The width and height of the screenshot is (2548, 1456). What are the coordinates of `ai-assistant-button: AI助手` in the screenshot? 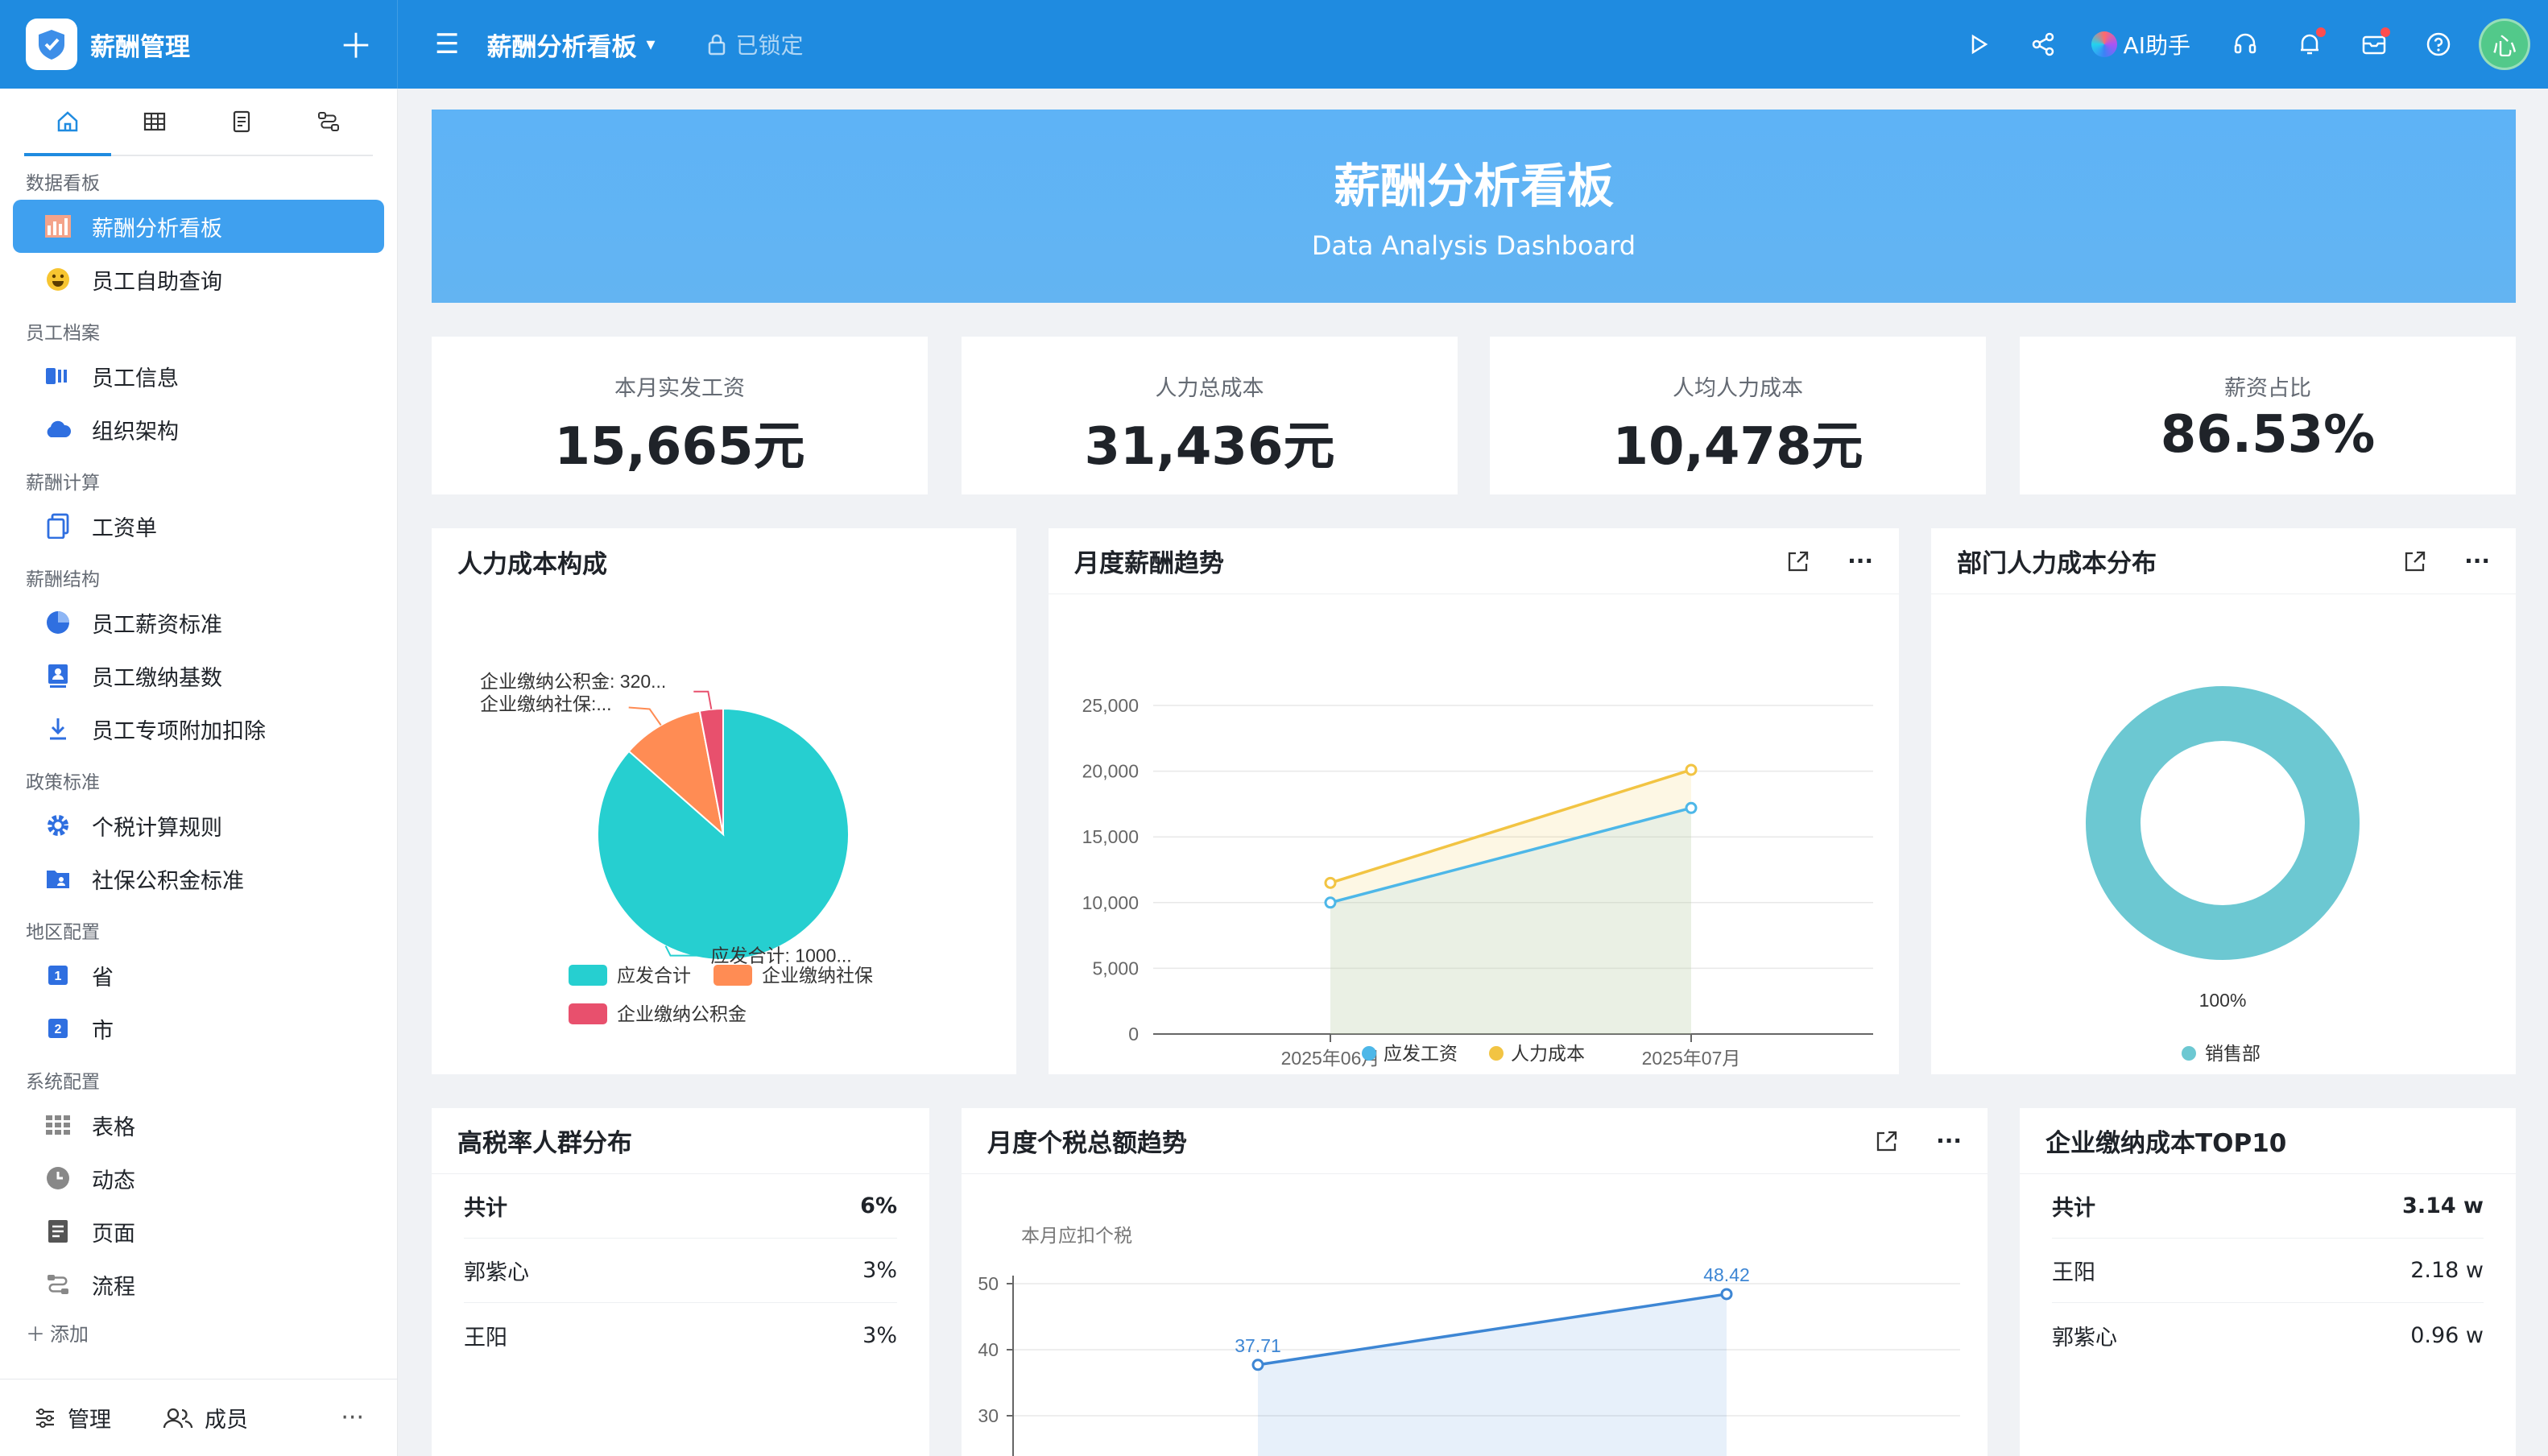 It's located at (2141, 44).